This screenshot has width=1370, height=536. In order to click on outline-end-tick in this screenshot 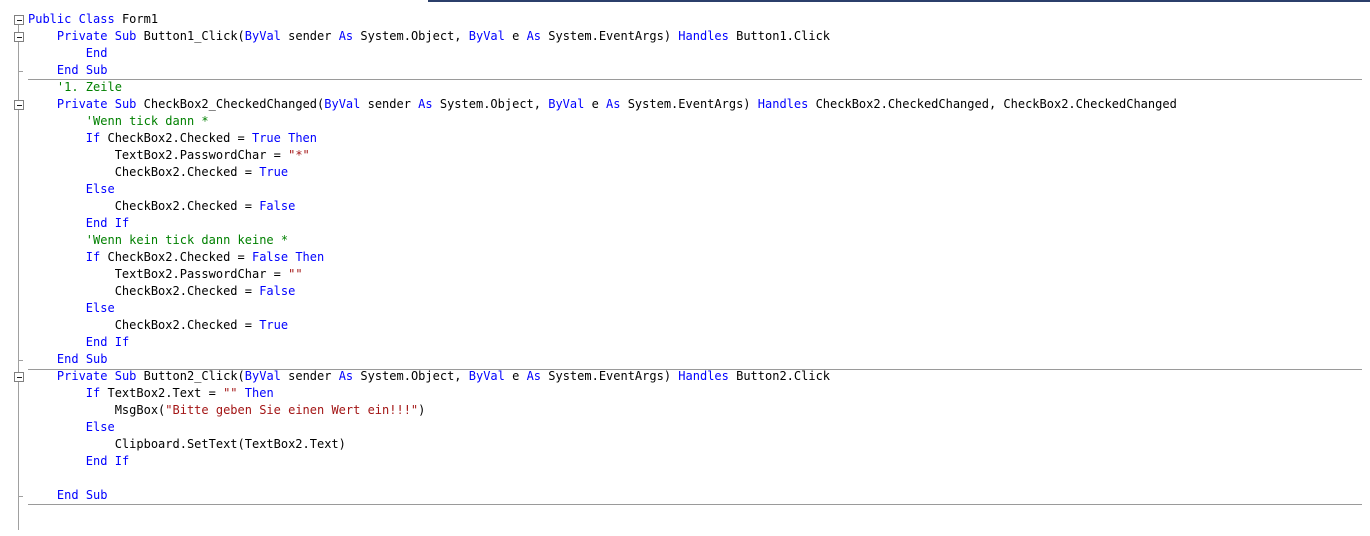, I will do `click(20, 496)`.